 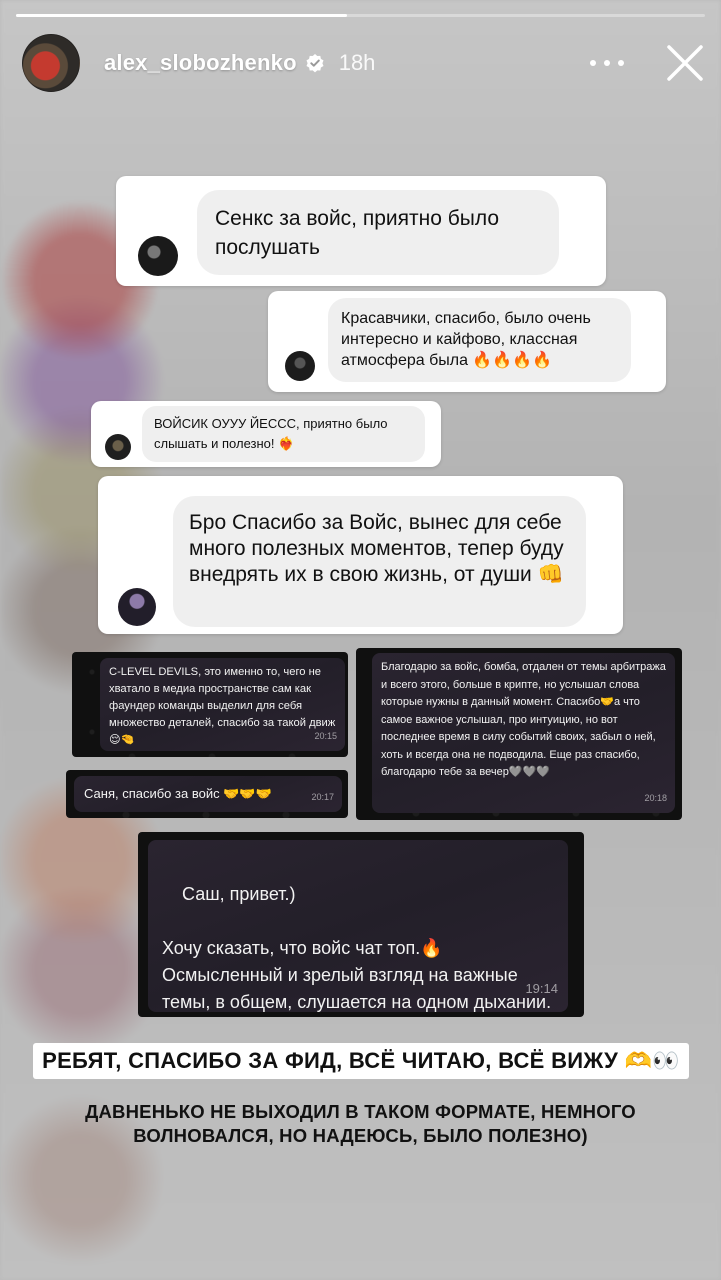 I want to click on comment-card: Сенкс за войс, приятно было послушать, so click(x=361, y=231).